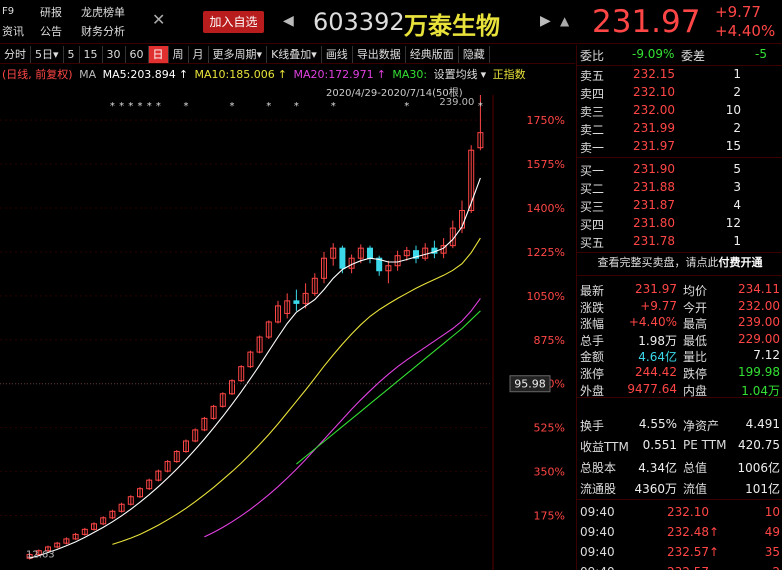 Image resolution: width=782 pixels, height=570 pixels. Describe the element at coordinates (592, 225) in the screenshot. I see `bid-level-label: 买四` at that location.